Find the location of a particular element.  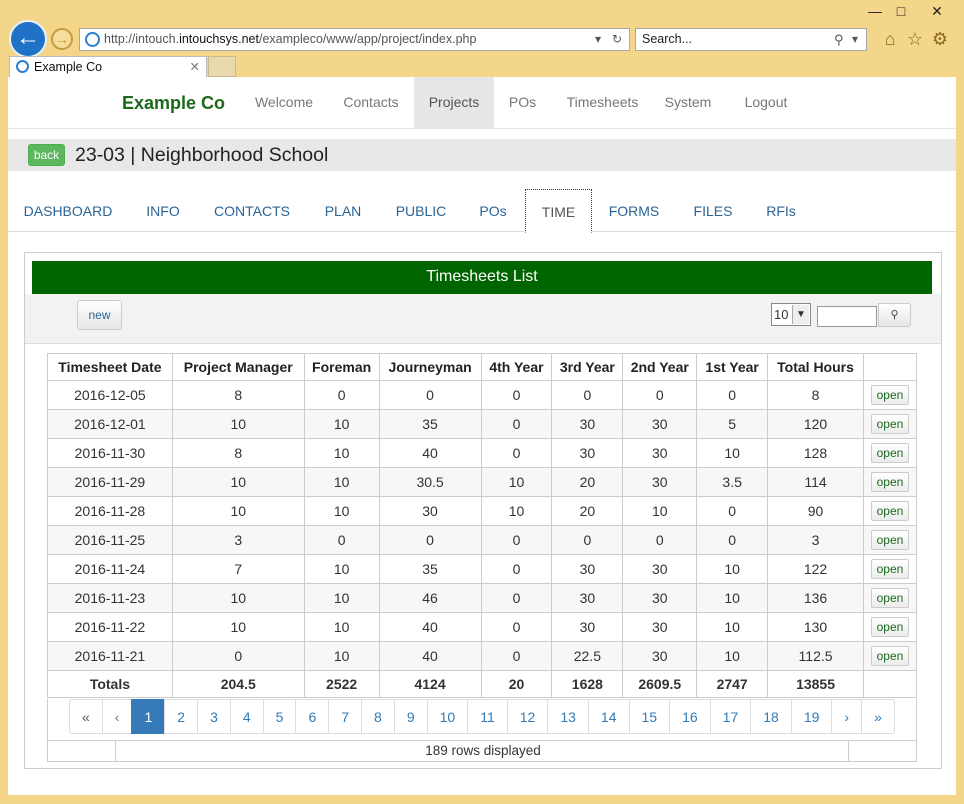

search-dropdown-icon: ▾ is located at coordinates (855, 39).